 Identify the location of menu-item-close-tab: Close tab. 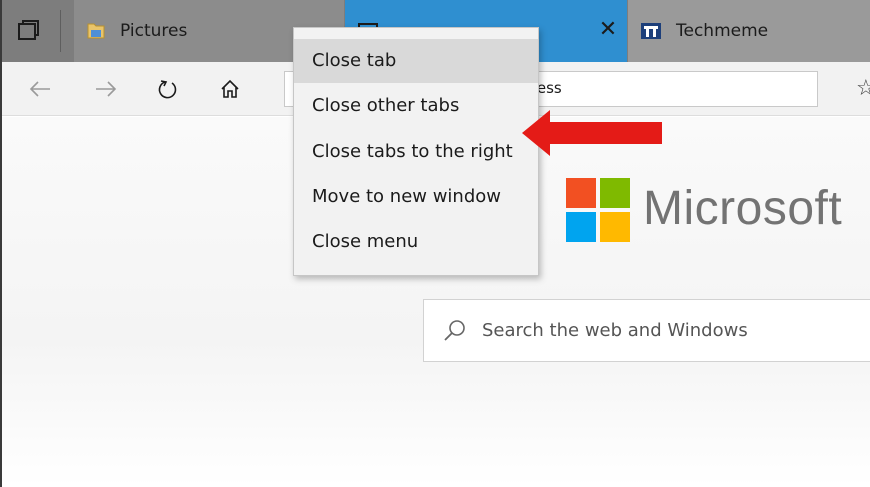
(416, 61).